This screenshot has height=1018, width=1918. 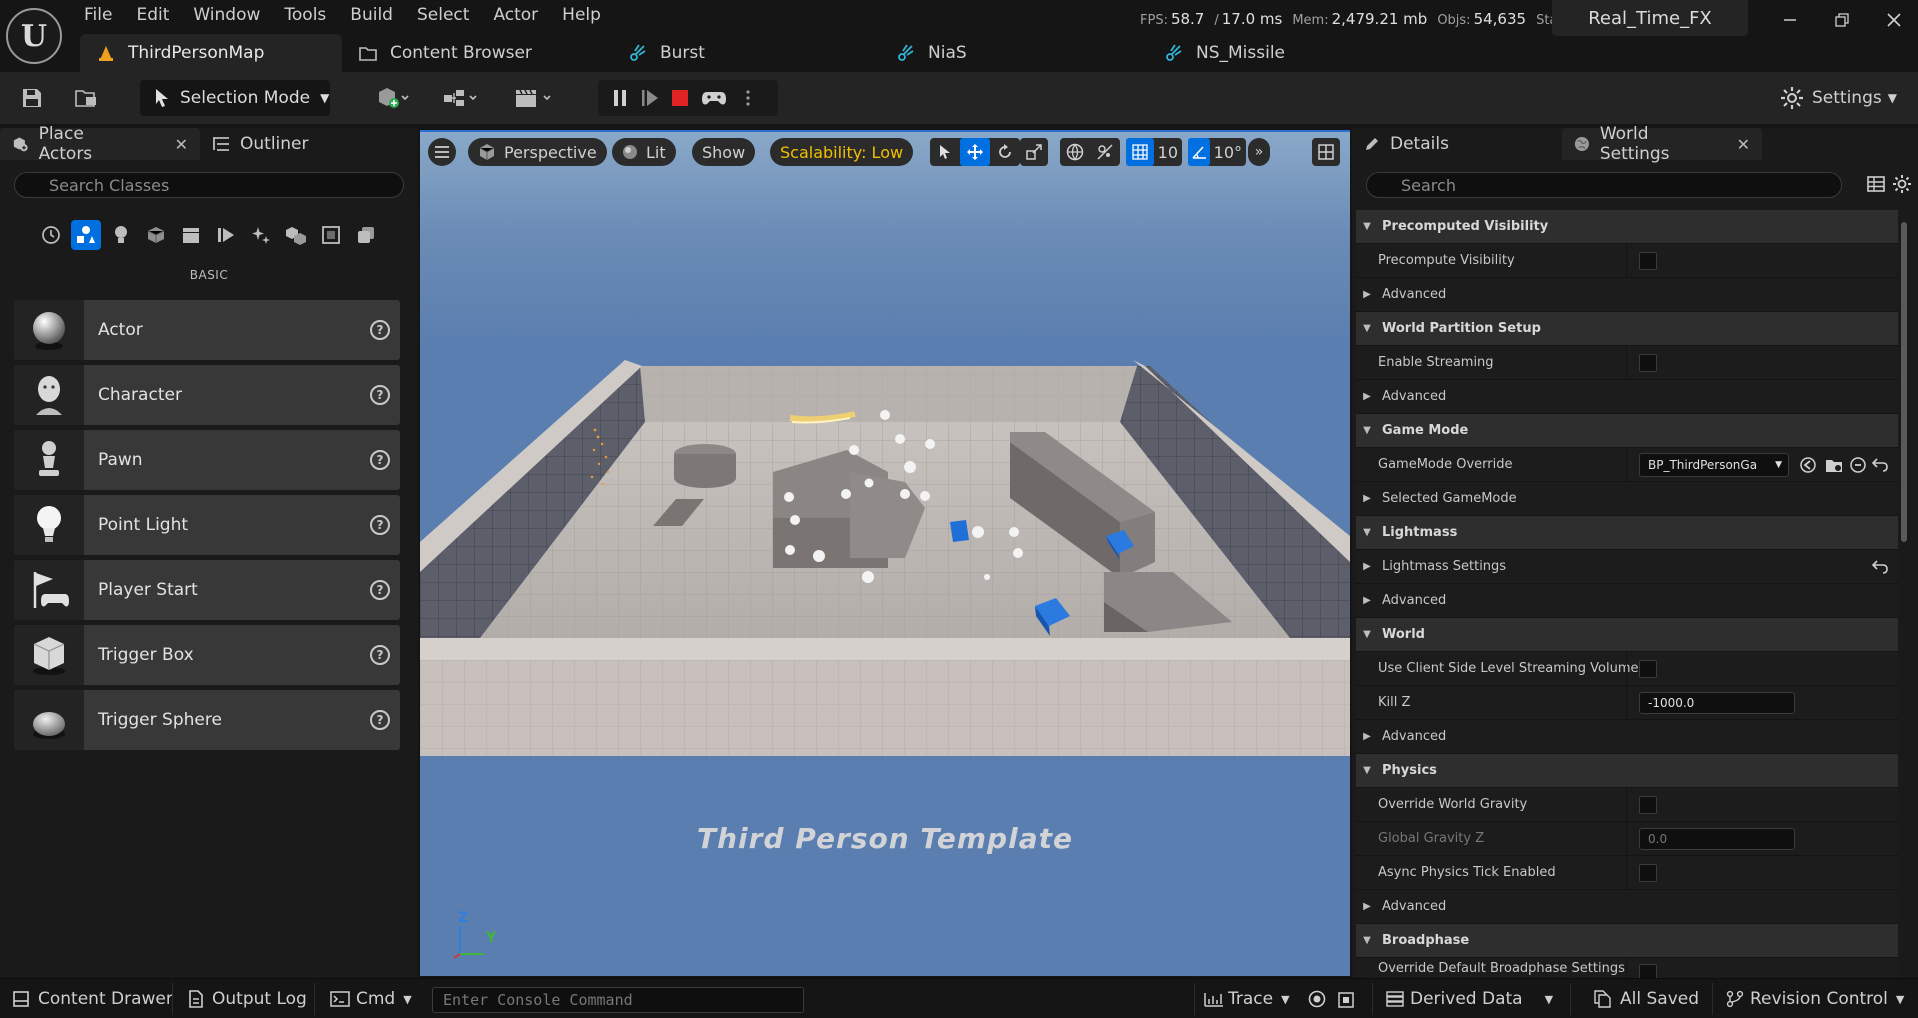 What do you see at coordinates (1317, 998) in the screenshot?
I see `record-trace-button` at bounding box center [1317, 998].